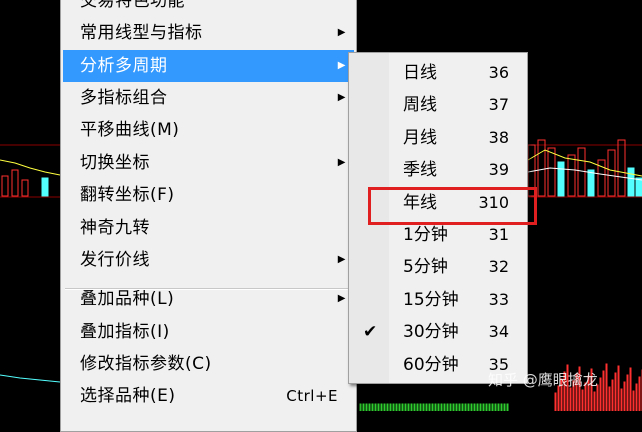 Image resolution: width=642 pixels, height=432 pixels. I want to click on submenu-item-6: 5分钟 32, so click(438, 267).